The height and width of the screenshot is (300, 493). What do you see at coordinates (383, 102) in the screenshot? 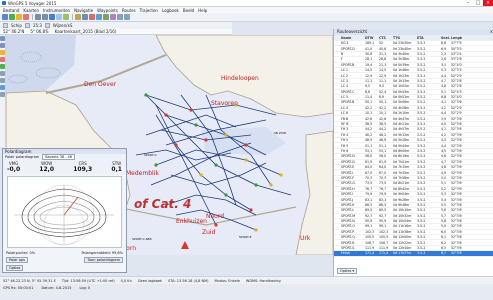
I see `table-cell: 50,1` at bounding box center [383, 102].